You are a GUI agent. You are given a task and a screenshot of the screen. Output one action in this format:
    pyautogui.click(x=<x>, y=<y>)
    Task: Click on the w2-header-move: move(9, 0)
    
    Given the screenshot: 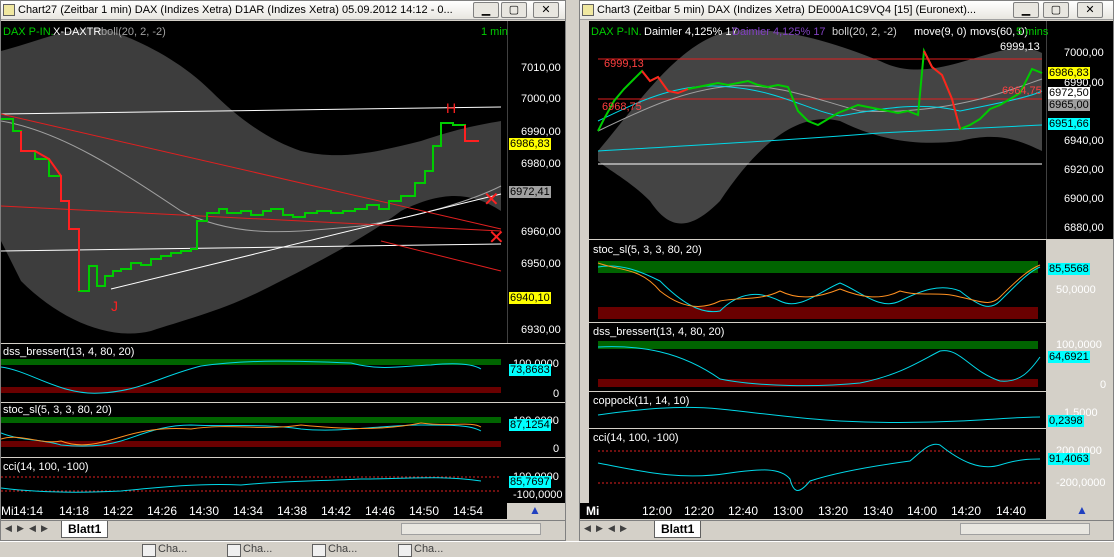 What is the action you would take?
    pyautogui.click(x=940, y=32)
    